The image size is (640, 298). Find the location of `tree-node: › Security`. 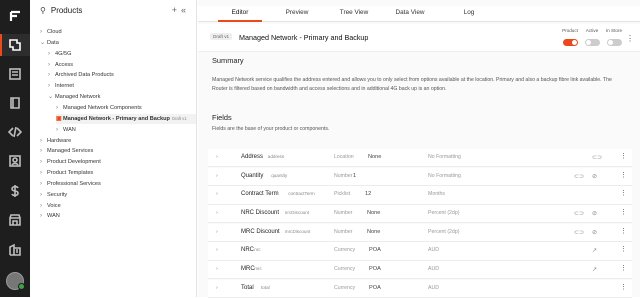

tree-node: › Security is located at coordinates (53, 195).